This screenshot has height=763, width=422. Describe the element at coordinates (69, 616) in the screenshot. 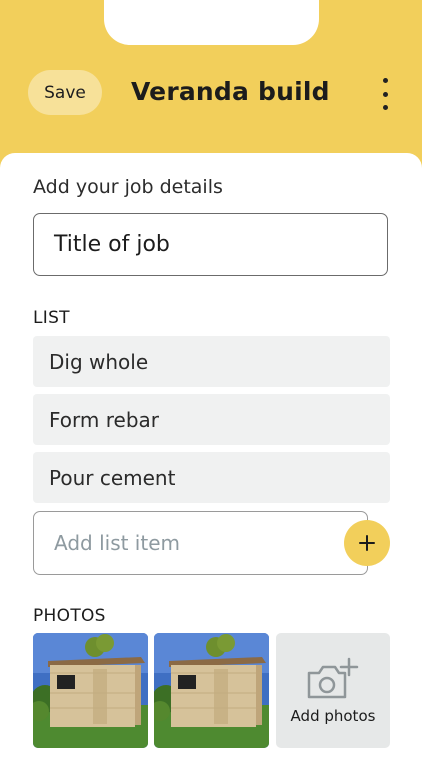

I see `photos-heading: PHOTOS` at that location.